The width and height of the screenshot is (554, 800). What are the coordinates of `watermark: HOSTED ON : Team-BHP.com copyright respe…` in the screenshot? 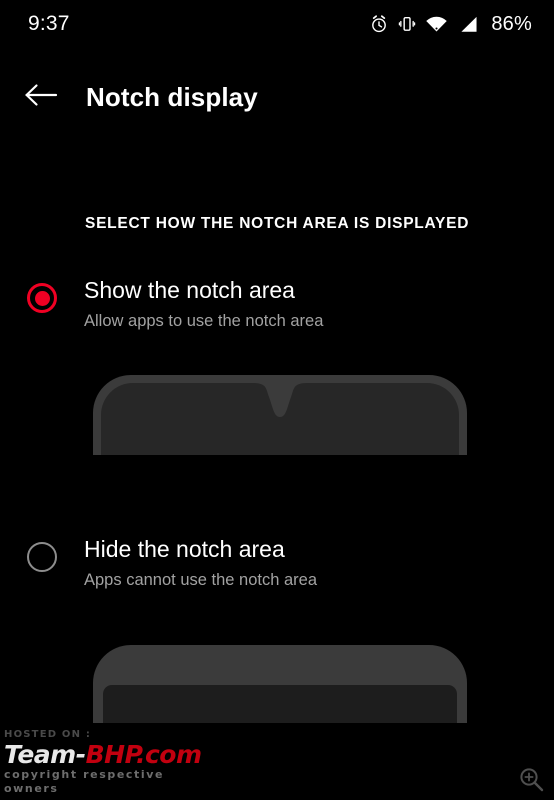 It's located at (104, 762).